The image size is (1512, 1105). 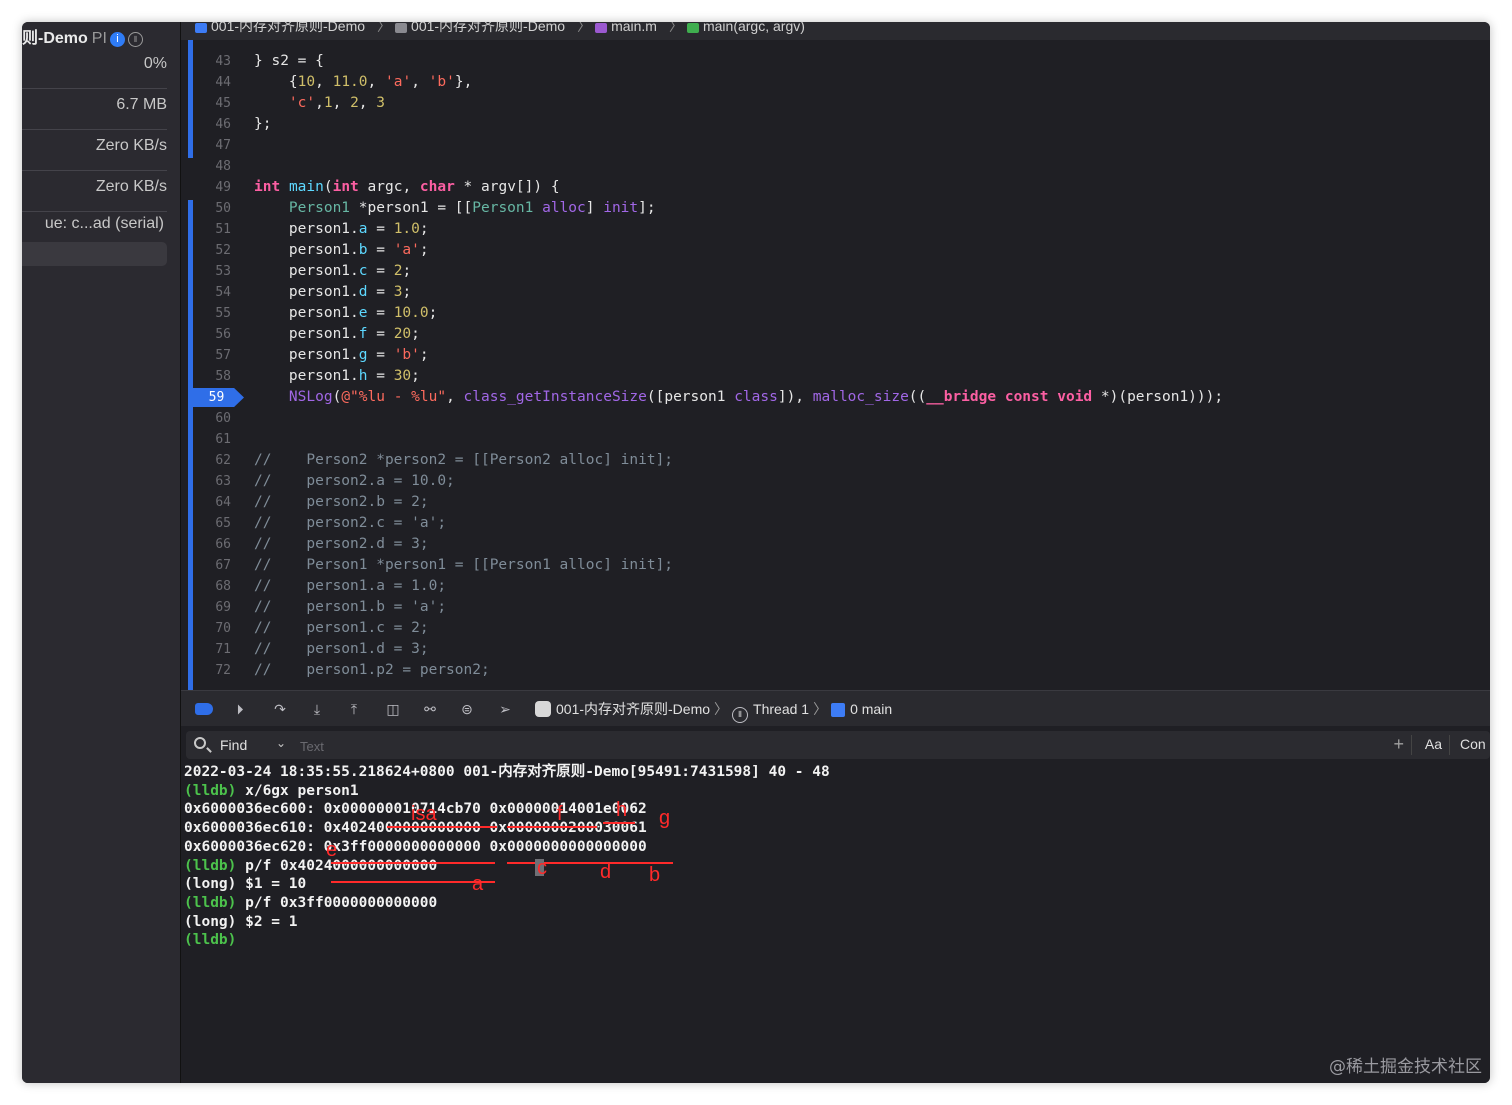 I want to click on line-number: 63, so click(x=216, y=481).